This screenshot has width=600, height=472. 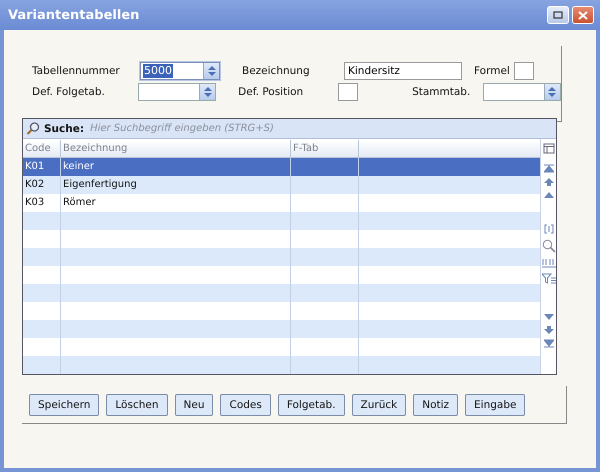 What do you see at coordinates (137, 405) in the screenshot?
I see `action-button: Löschen` at bounding box center [137, 405].